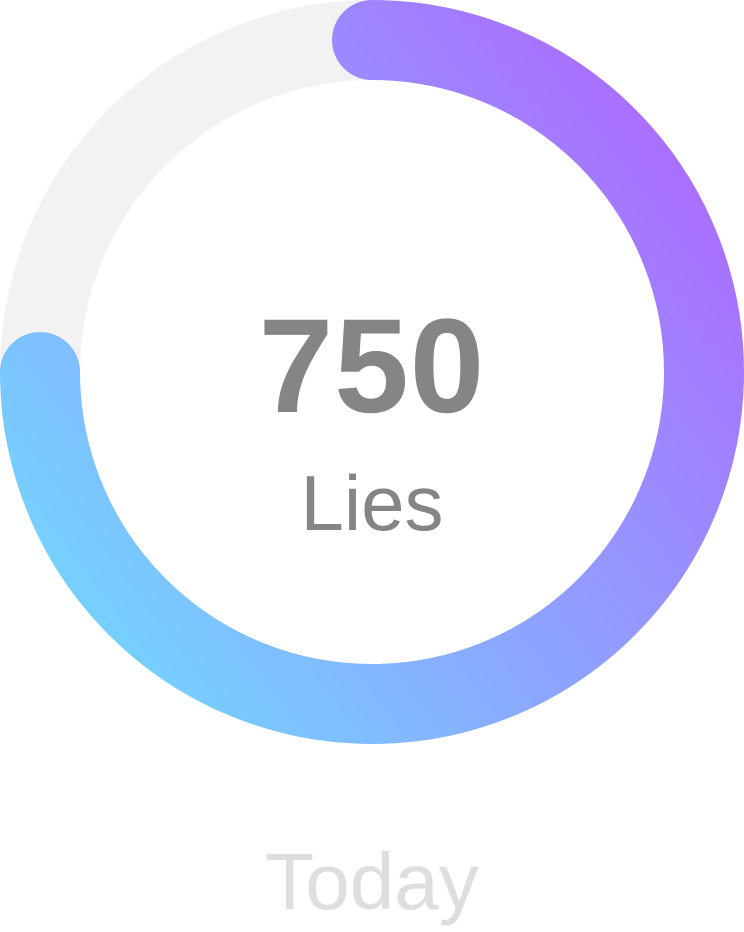 Image resolution: width=744 pixels, height=932 pixels. Describe the element at coordinates (372, 366) in the screenshot. I see `lie-count: 750` at that location.